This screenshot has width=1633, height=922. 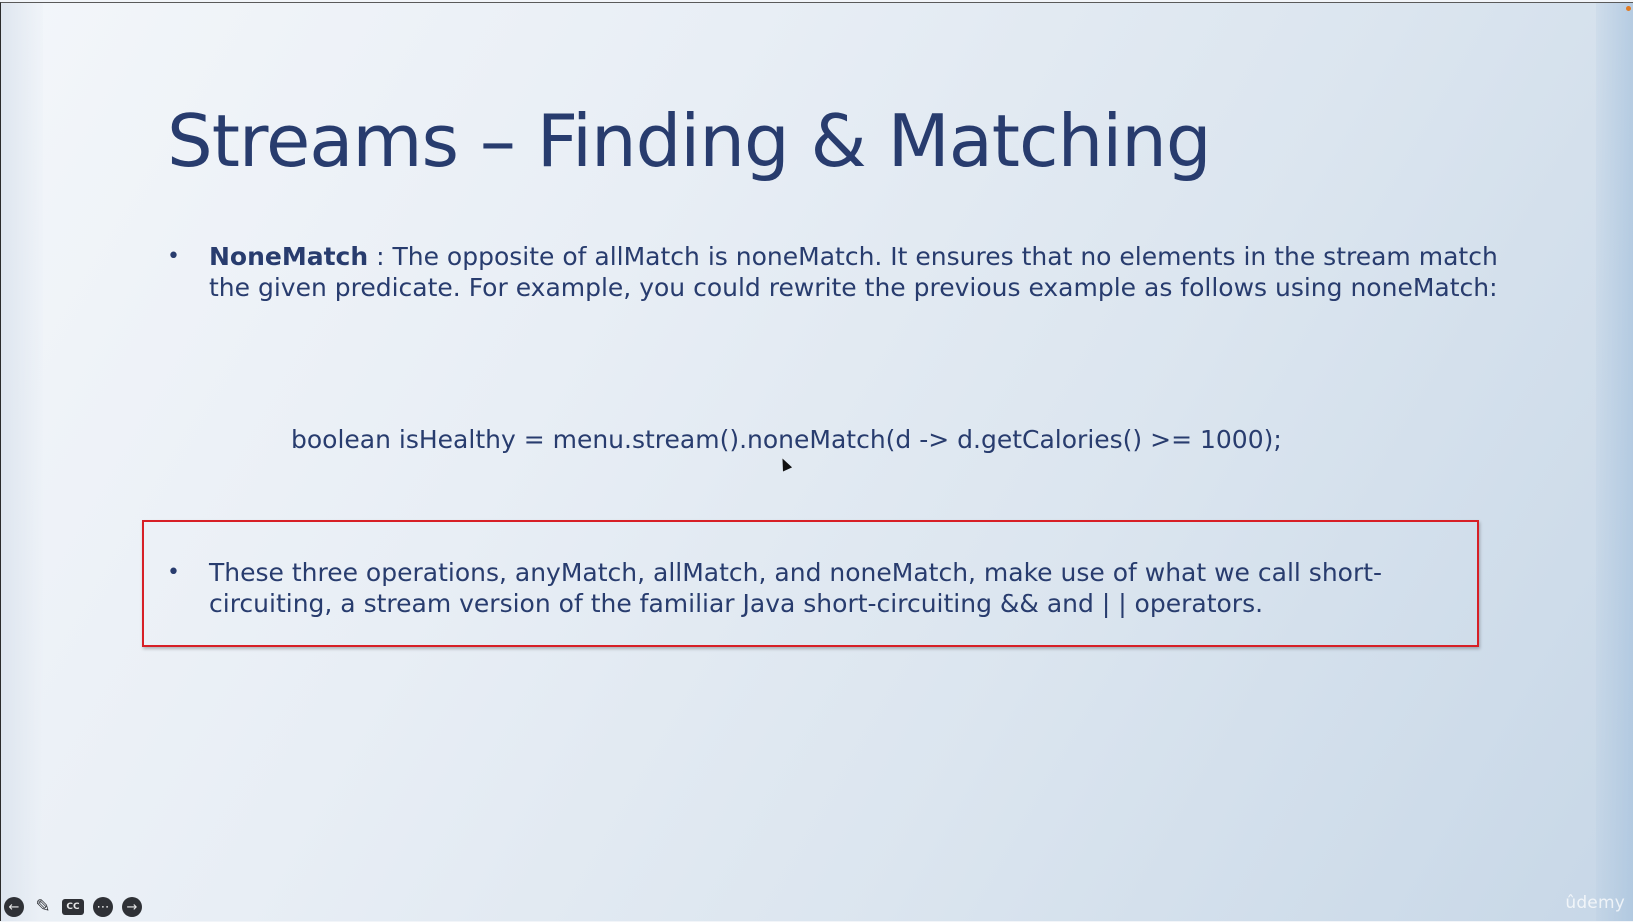 I want to click on pen-icon: ✎, so click(x=43, y=907).